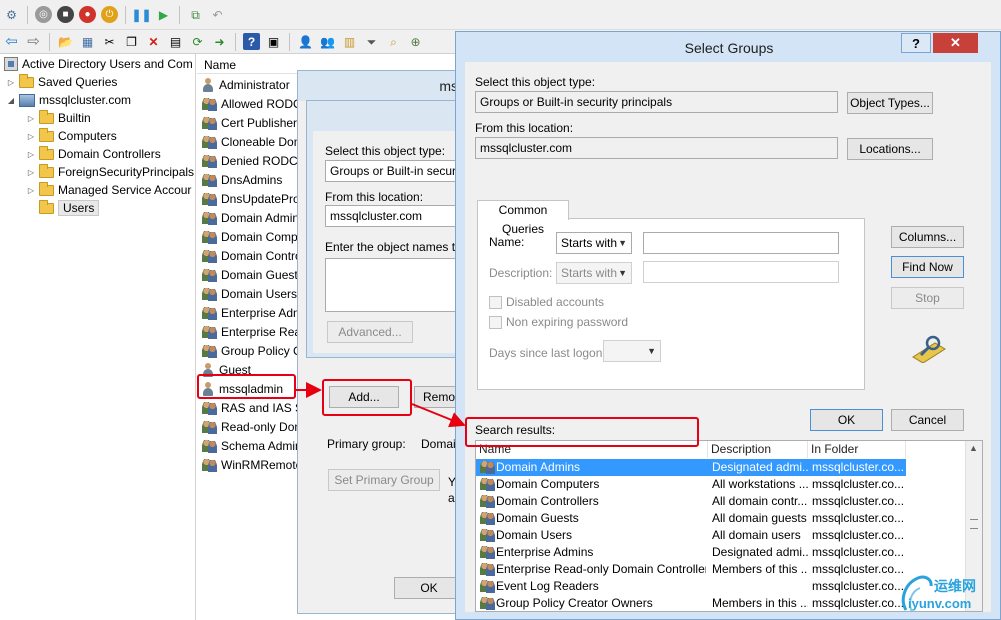  I want to click on tree-item-users: Users, so click(68, 208).